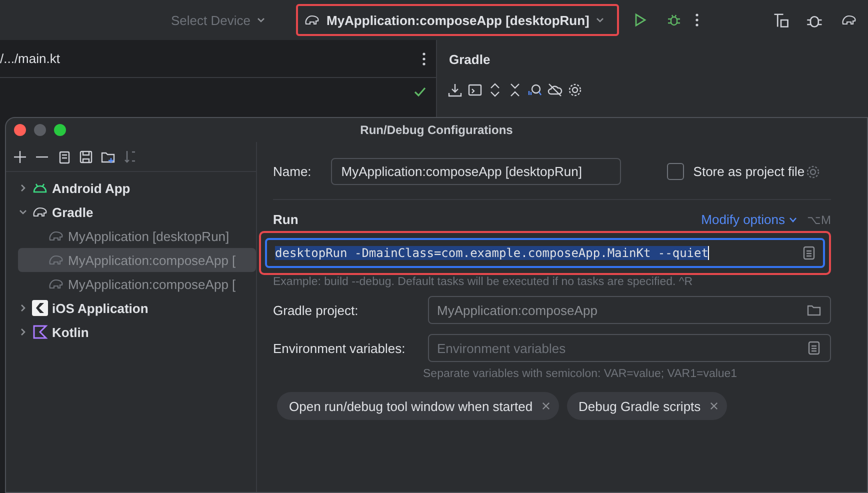 The width and height of the screenshot is (868, 493). What do you see at coordinates (483, 282) in the screenshot?
I see `hint-text: Example: build --debug. Default tasks will be executed if no tasks are specified. ^R` at bounding box center [483, 282].